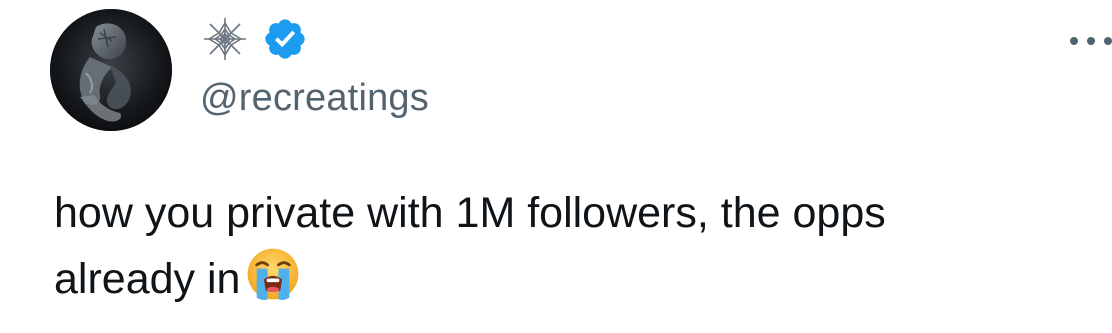  What do you see at coordinates (285, 39) in the screenshot?
I see `verified-badge-icon` at bounding box center [285, 39].